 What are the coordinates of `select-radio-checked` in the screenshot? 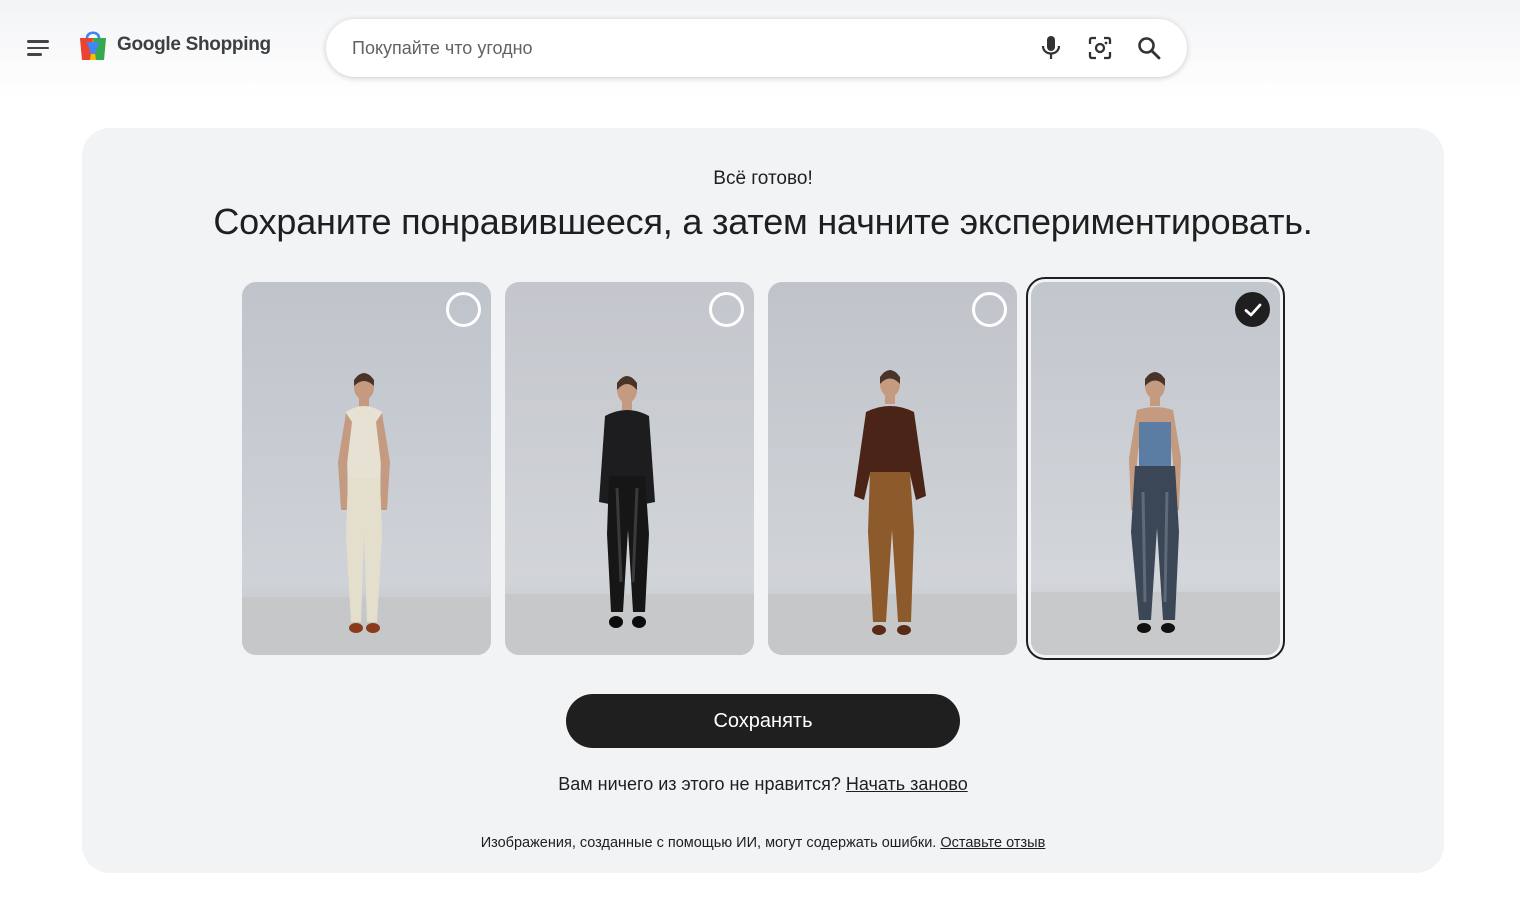 It's located at (1252, 309).